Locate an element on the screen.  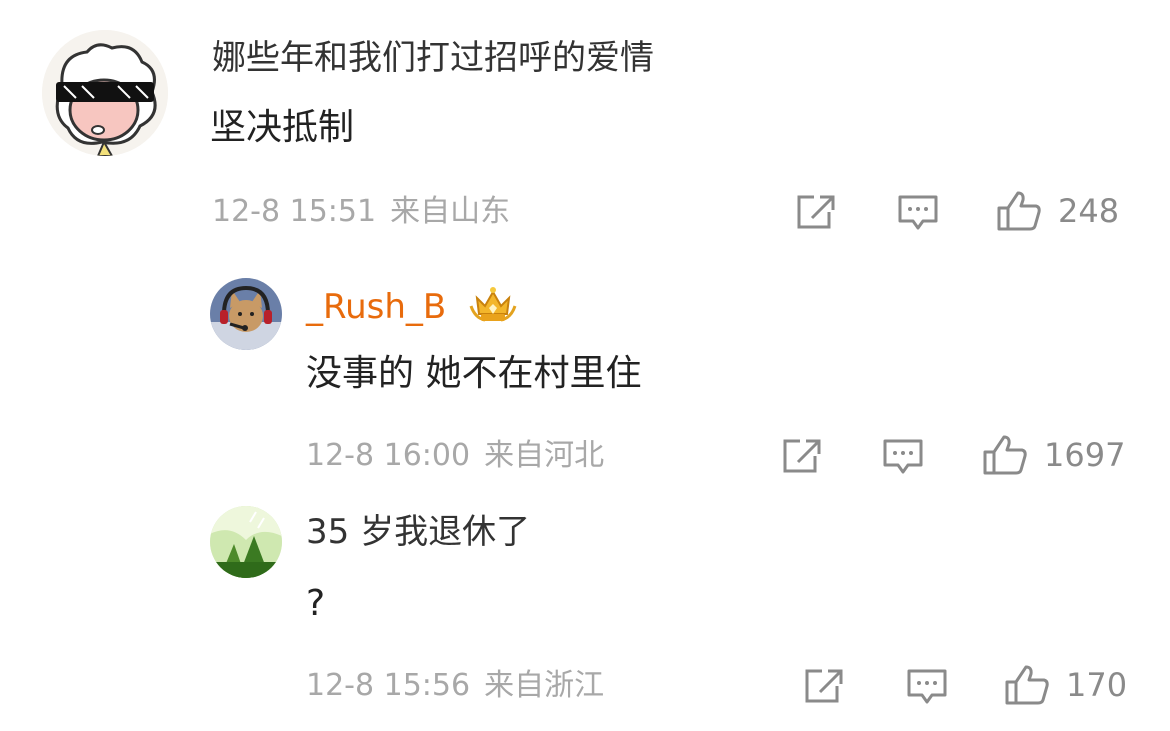
comment-time: 12-8 15:51 is located at coordinates (294, 211).